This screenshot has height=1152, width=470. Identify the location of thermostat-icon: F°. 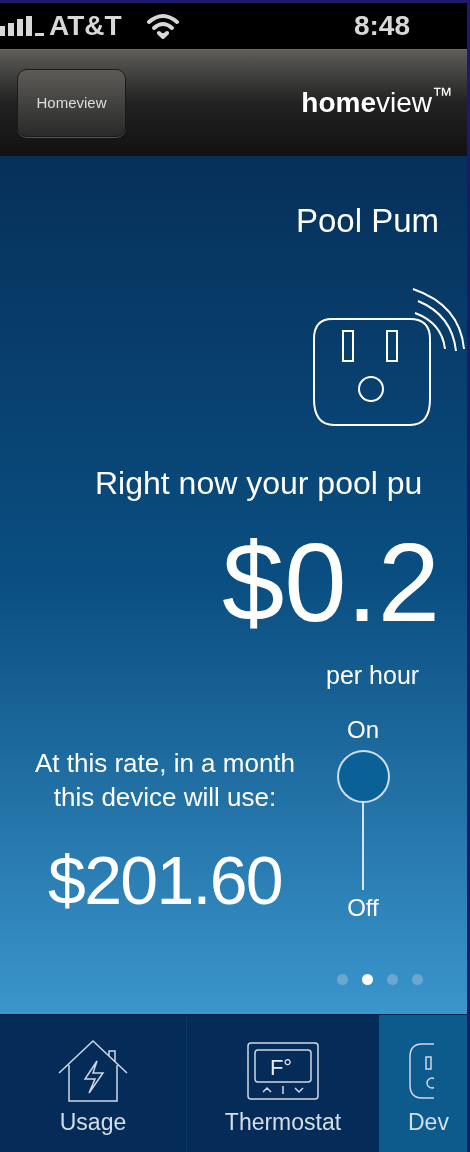
(283, 1071).